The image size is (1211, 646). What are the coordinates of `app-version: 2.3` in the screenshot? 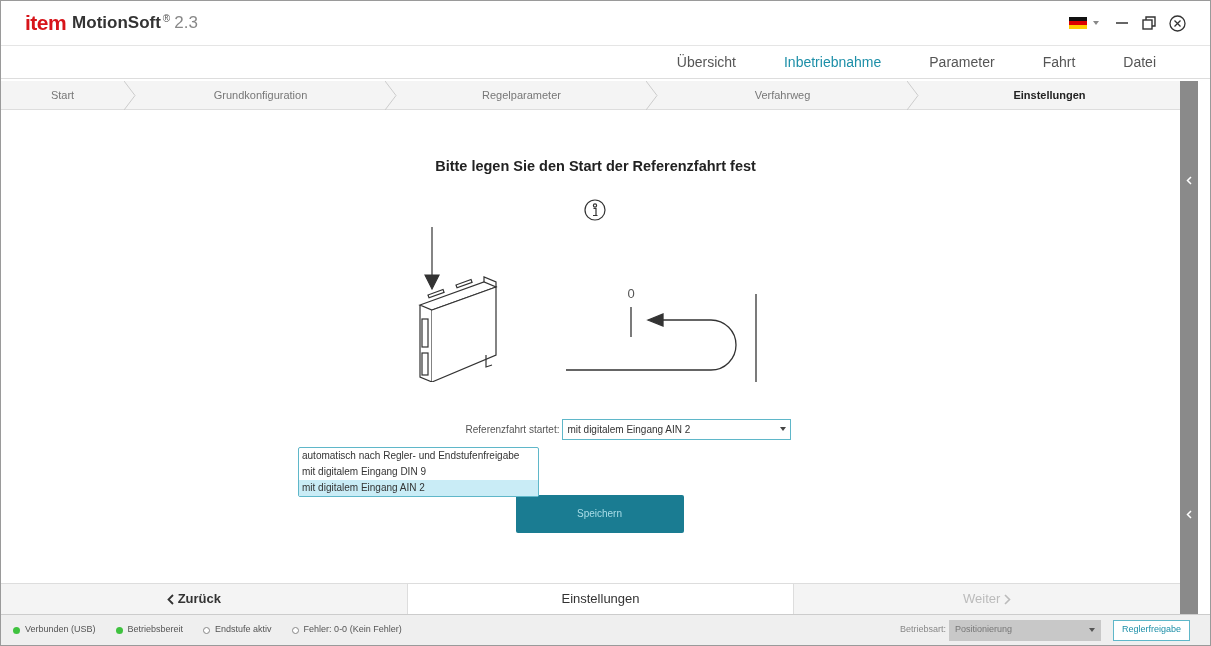 It's located at (186, 23).